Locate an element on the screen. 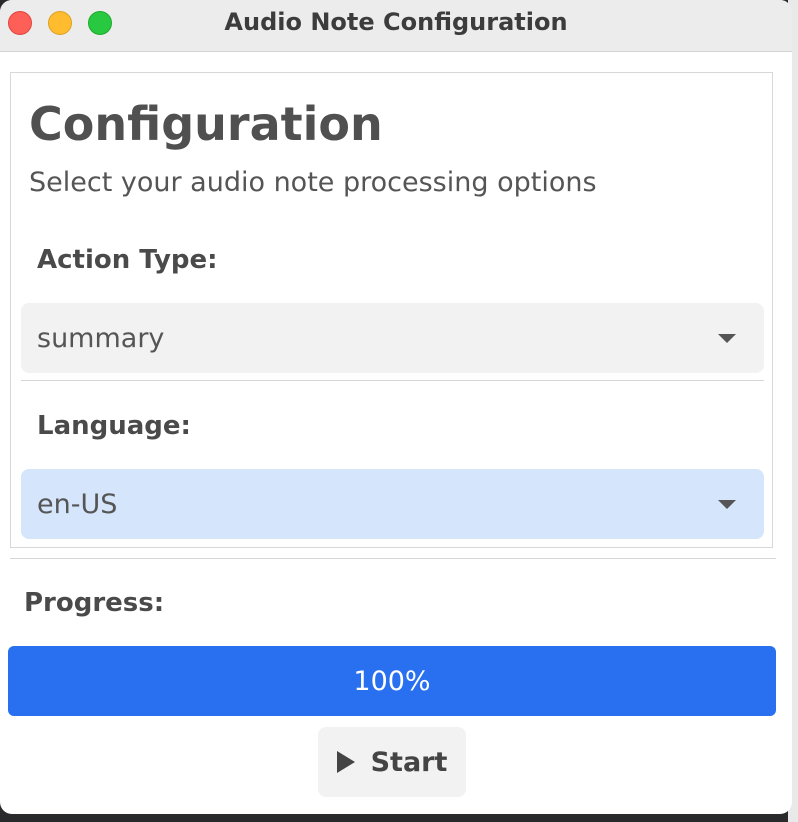  language-value: en-US is located at coordinates (77, 504).